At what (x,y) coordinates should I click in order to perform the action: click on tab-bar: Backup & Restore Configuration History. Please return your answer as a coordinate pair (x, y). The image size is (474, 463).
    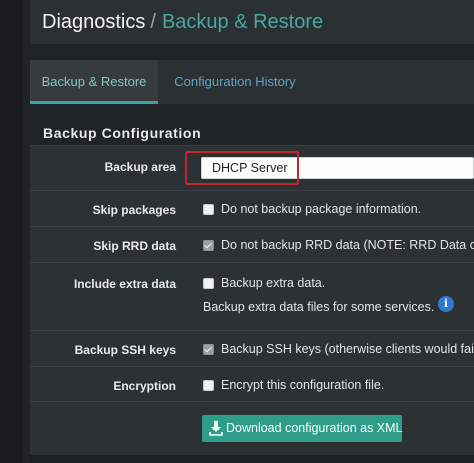
    Looking at the image, I should click on (252, 82).